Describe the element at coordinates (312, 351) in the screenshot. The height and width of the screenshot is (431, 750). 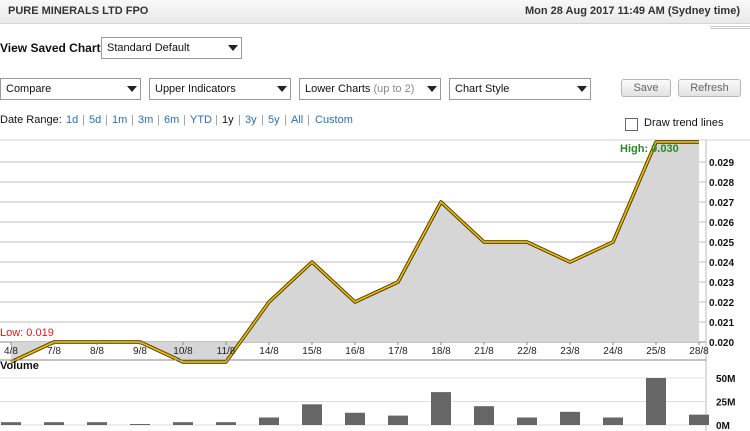
I see `x-tick-label: 15/8` at that location.